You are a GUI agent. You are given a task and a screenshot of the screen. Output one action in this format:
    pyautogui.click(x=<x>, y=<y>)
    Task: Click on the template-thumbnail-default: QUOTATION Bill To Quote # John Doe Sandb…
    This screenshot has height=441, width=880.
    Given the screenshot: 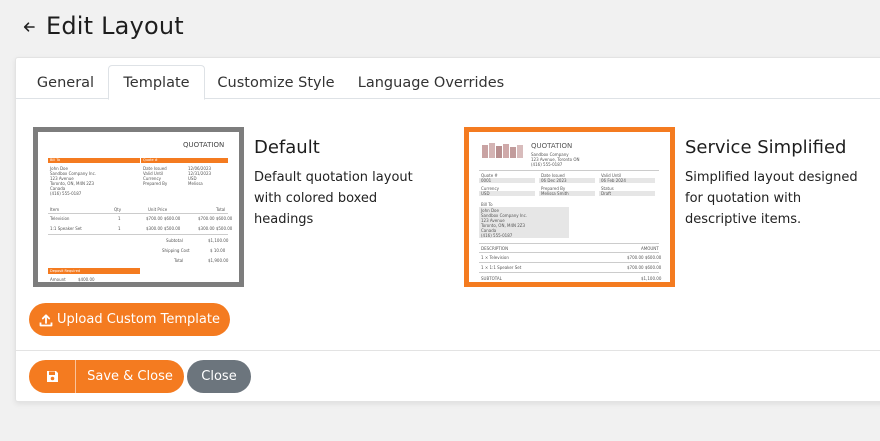 What is the action you would take?
    pyautogui.click(x=138, y=207)
    